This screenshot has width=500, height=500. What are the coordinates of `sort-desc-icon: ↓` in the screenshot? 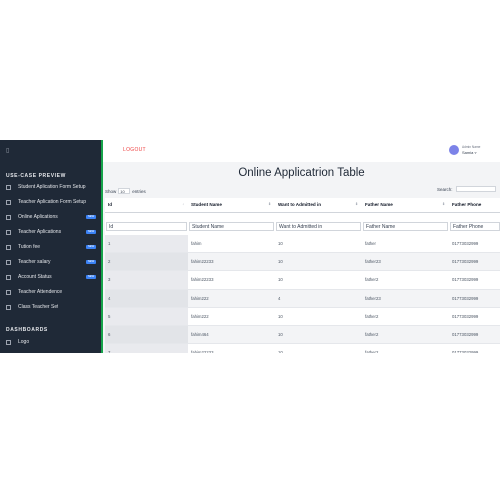 It's located at (183, 204).